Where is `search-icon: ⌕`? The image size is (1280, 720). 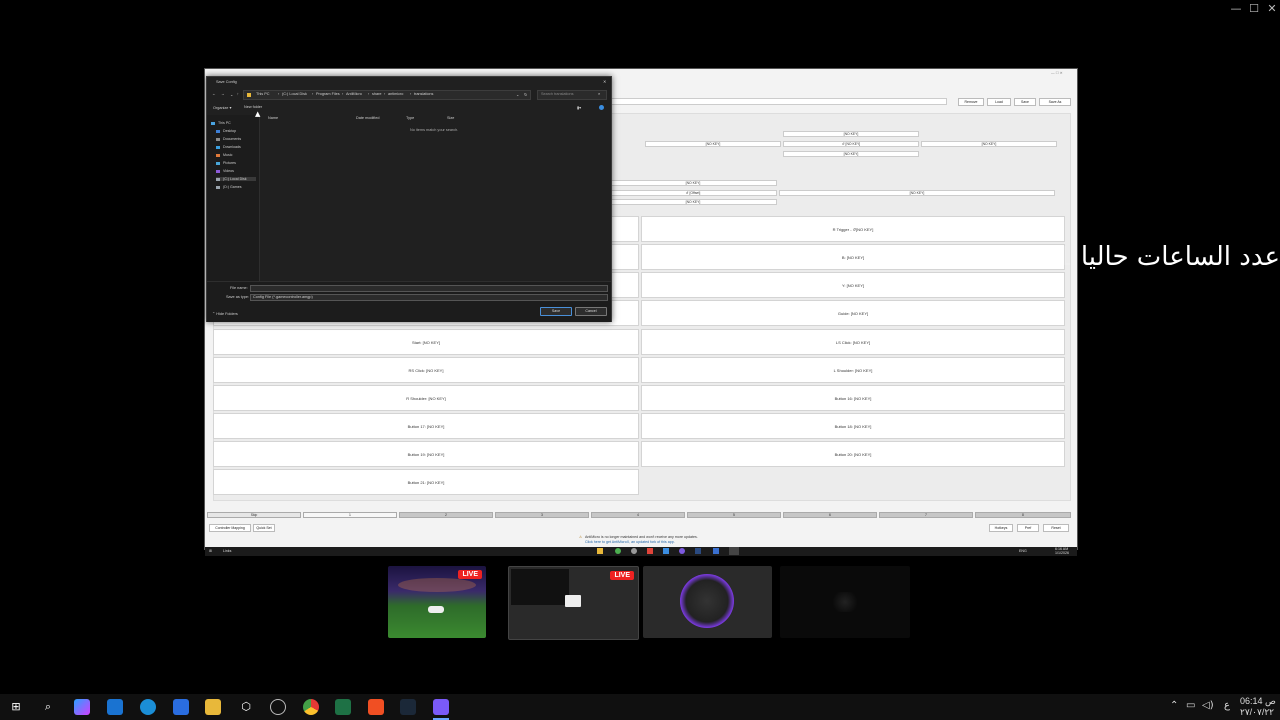
search-icon: ⌕ is located at coordinates (48, 707).